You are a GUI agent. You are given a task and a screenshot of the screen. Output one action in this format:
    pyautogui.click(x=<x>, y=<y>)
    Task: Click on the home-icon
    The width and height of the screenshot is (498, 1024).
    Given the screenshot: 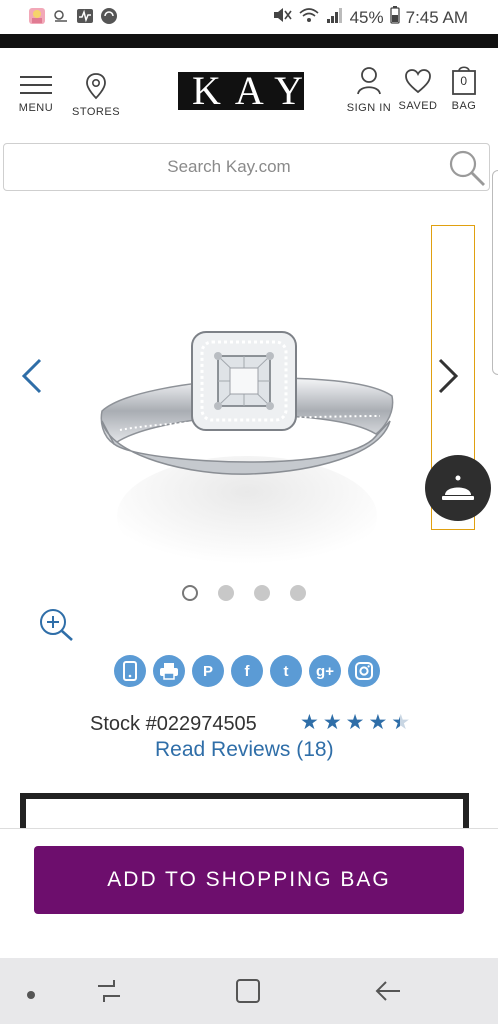 What is the action you would take?
    pyautogui.click(x=248, y=993)
    